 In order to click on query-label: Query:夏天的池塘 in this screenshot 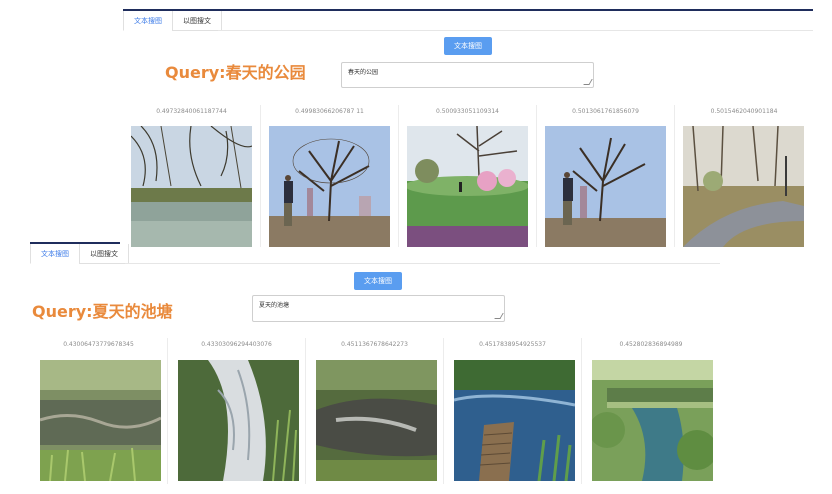, I will do `click(102, 311)`.